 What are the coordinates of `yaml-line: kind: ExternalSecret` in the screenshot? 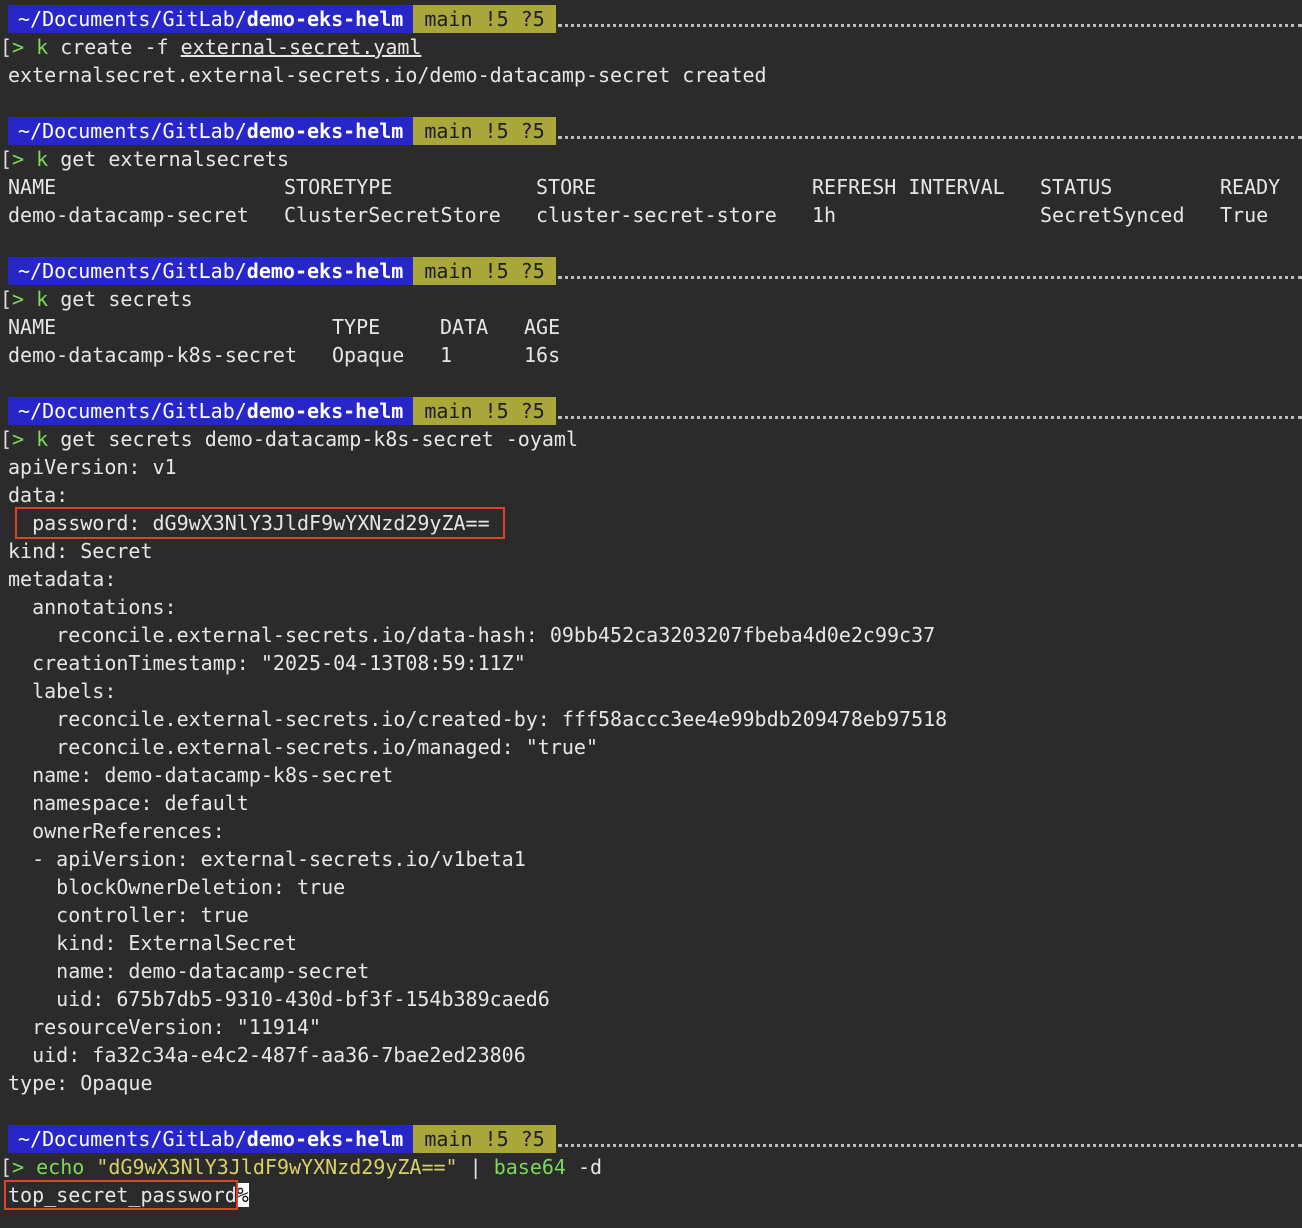 It's located at (152, 943).